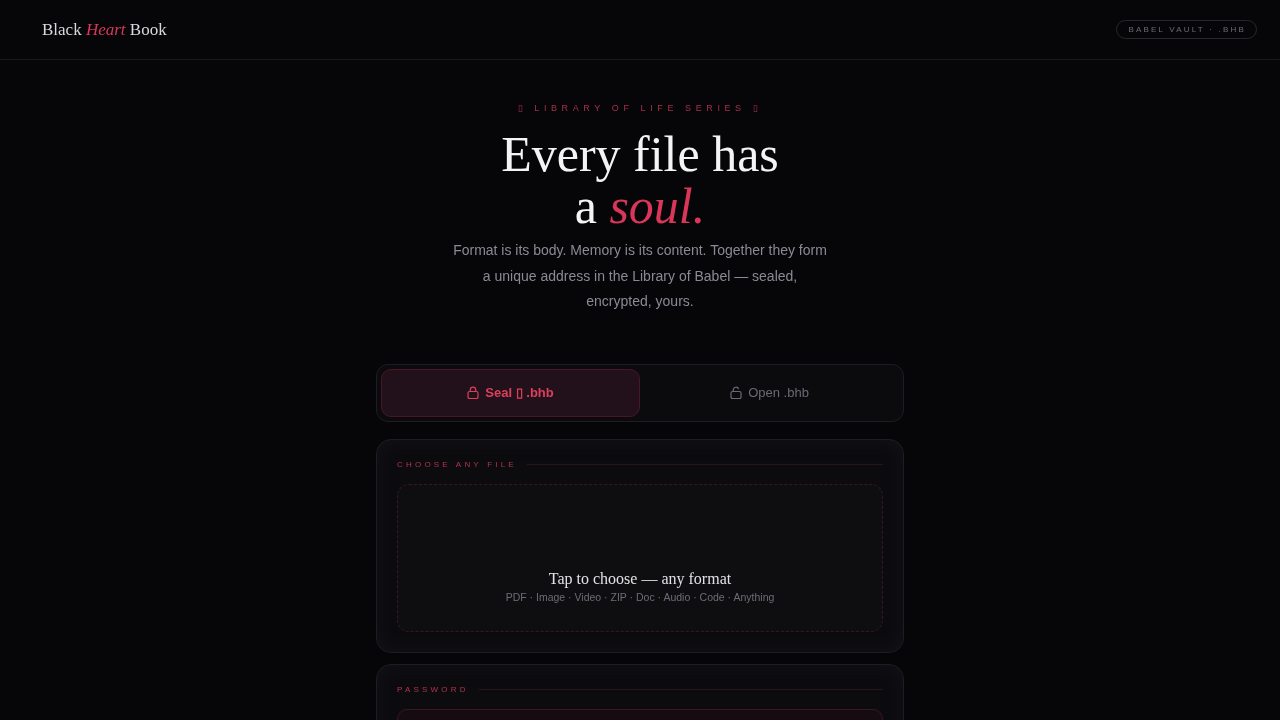  What do you see at coordinates (640, 108) in the screenshot?
I see `series-eyebrow: ▯ LIBRARY OF LIFE SERIES ▯` at bounding box center [640, 108].